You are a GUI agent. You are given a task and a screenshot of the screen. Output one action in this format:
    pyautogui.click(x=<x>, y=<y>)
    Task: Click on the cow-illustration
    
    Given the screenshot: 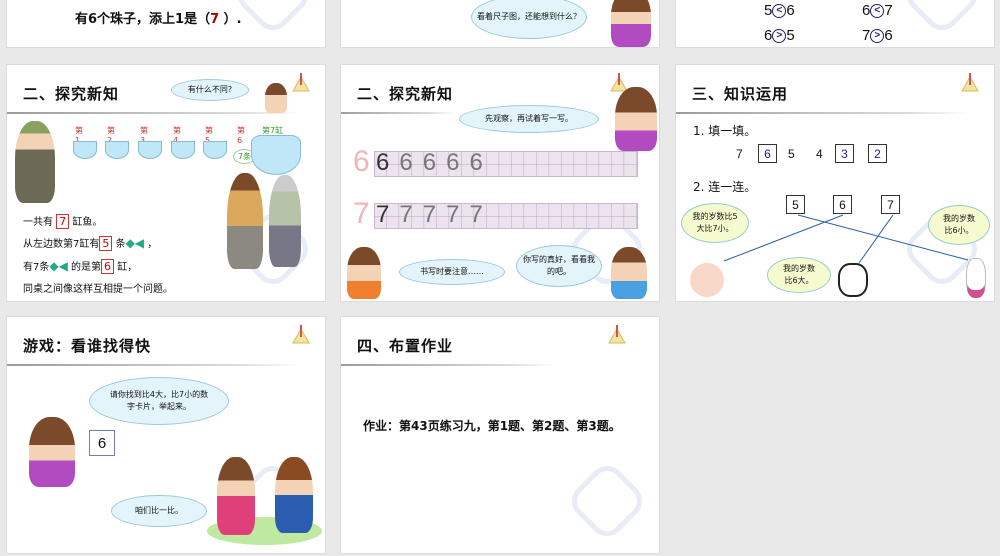 What is the action you would take?
    pyautogui.click(x=853, y=280)
    